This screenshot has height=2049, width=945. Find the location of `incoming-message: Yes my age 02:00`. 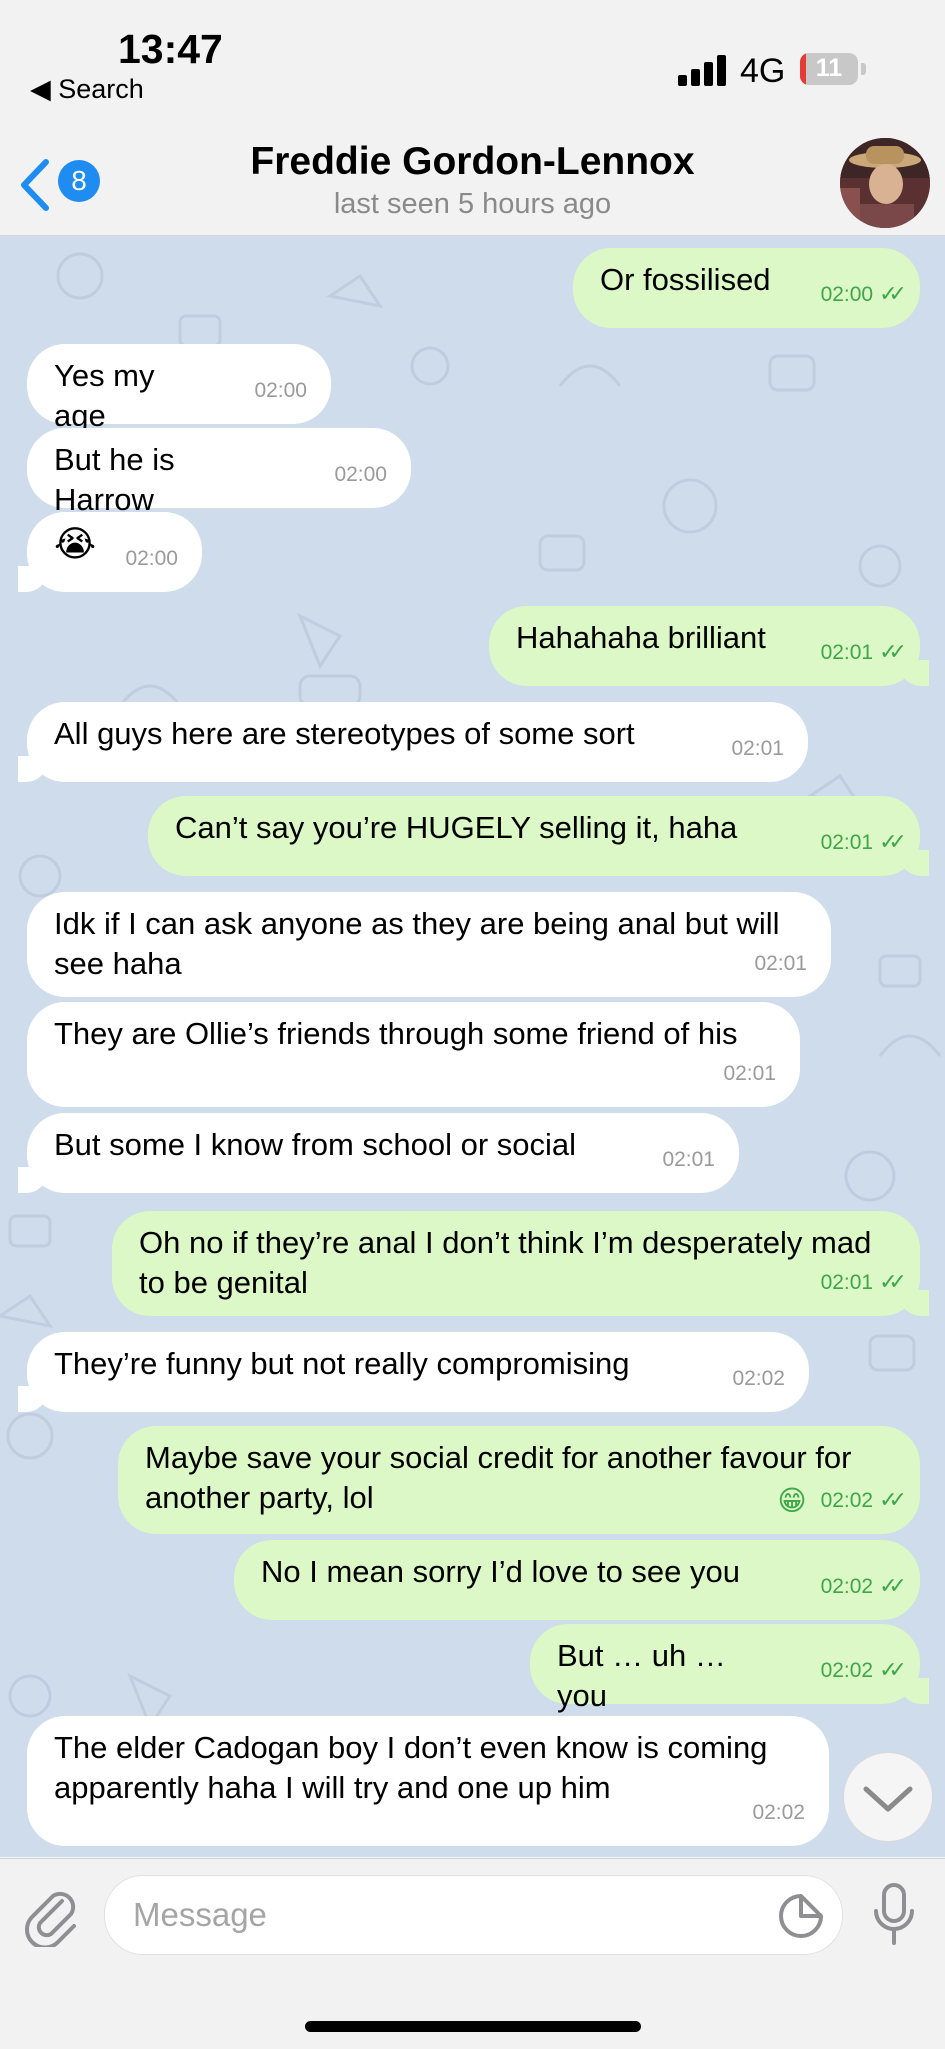

incoming-message: Yes my age 02:00 is located at coordinates (179, 388).